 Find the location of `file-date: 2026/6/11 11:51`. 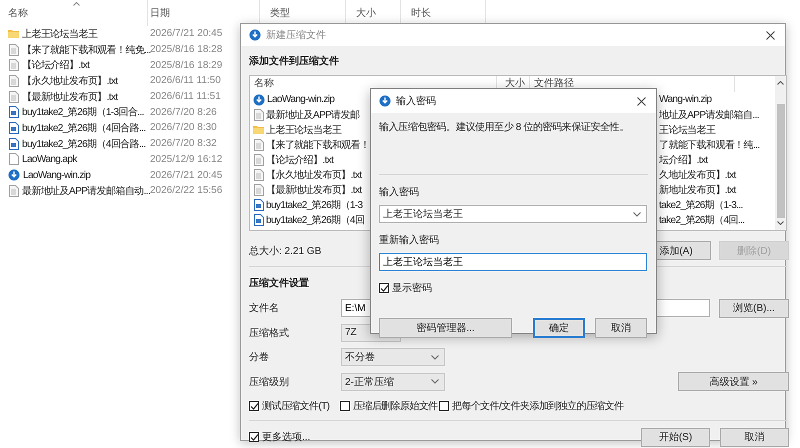

file-date: 2026/6/11 11:51 is located at coordinates (185, 96).